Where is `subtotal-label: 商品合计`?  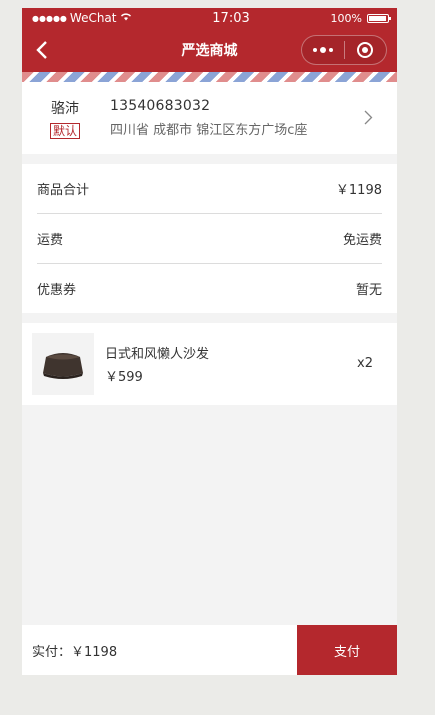
subtotal-label: 商品合计 is located at coordinates (63, 190).